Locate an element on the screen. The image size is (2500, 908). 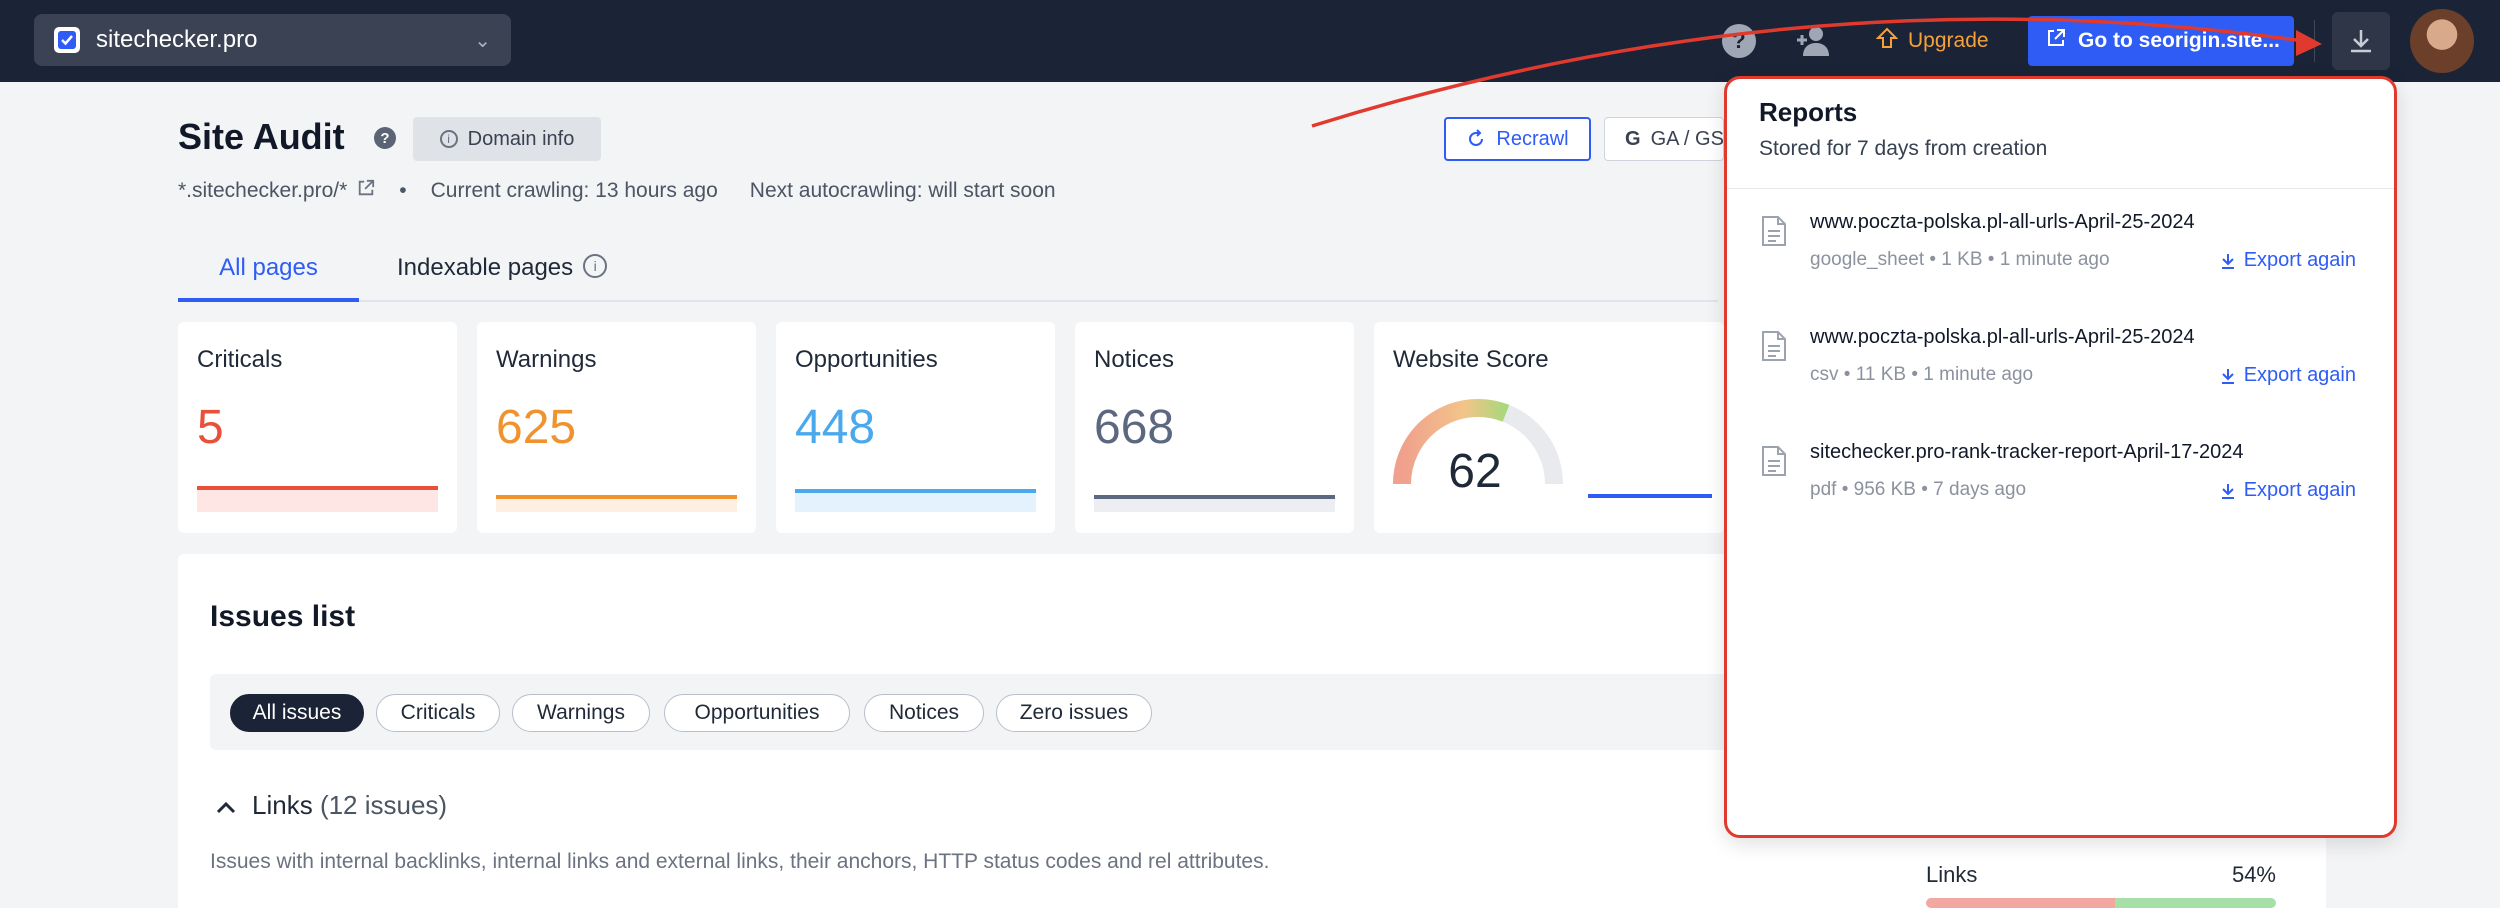
site-name: sitechecker.pro is located at coordinates (177, 39).